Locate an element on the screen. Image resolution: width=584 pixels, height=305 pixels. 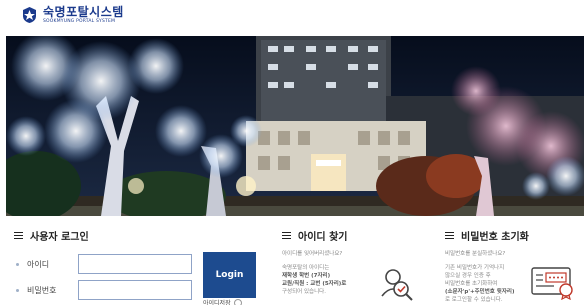
header: 숙명포탈시스템 SOOKMYUNG PORTAL SYSTEM is located at coordinates (292, 18).